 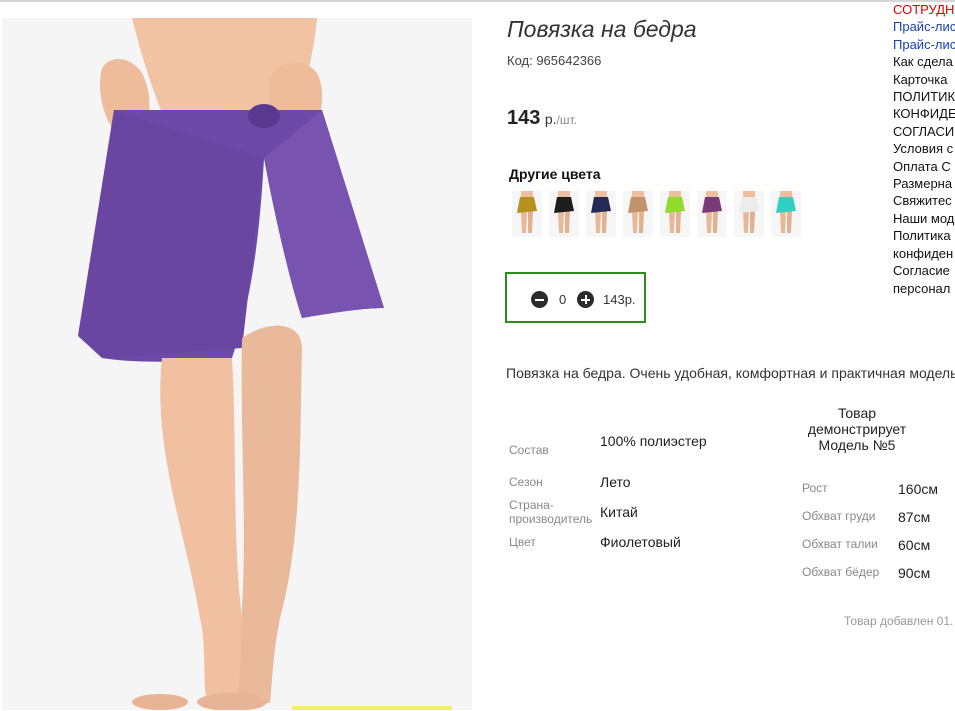 What do you see at coordinates (712, 214) in the screenshot?
I see `swatch-plum` at bounding box center [712, 214].